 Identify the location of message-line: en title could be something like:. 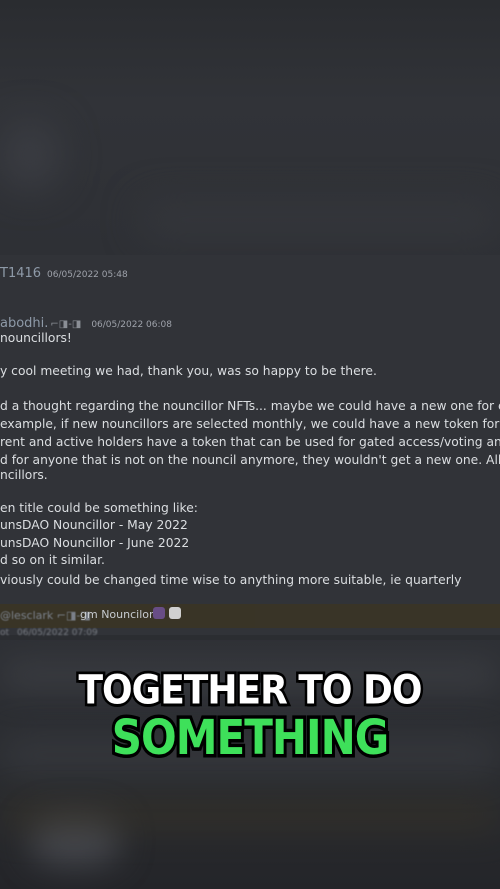
(99, 508).